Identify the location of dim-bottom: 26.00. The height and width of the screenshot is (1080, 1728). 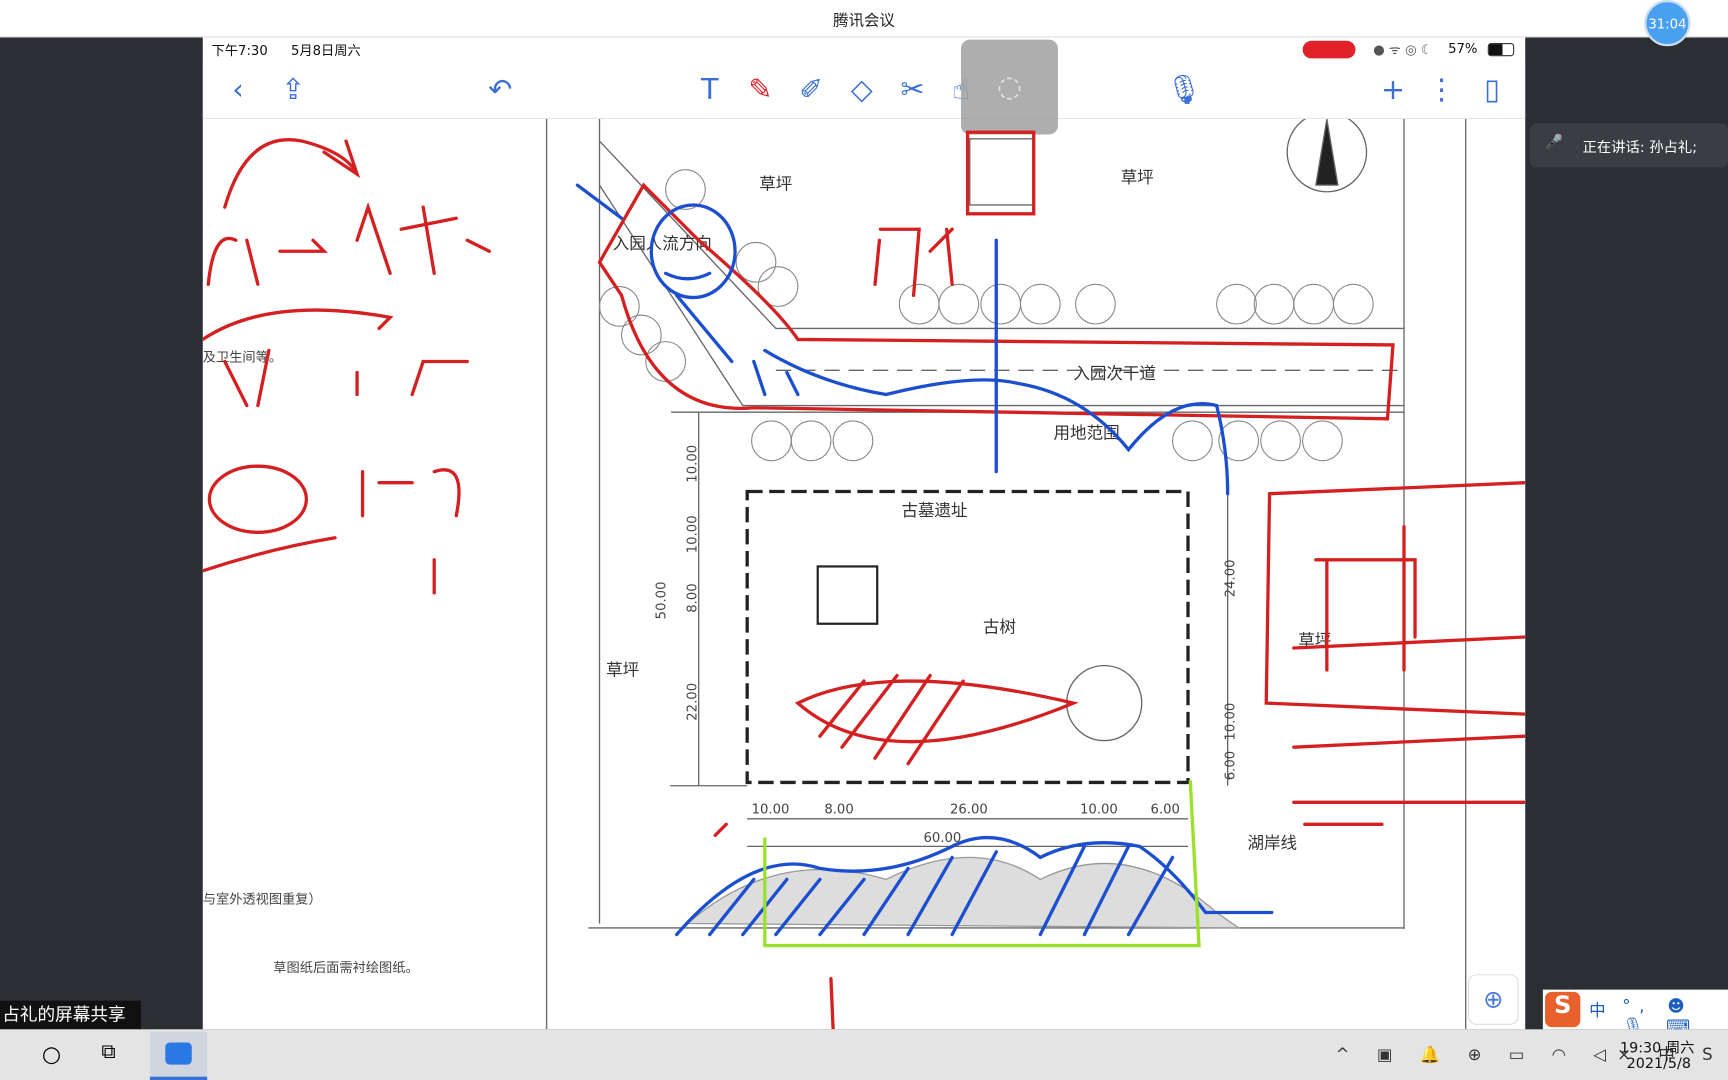
(969, 809).